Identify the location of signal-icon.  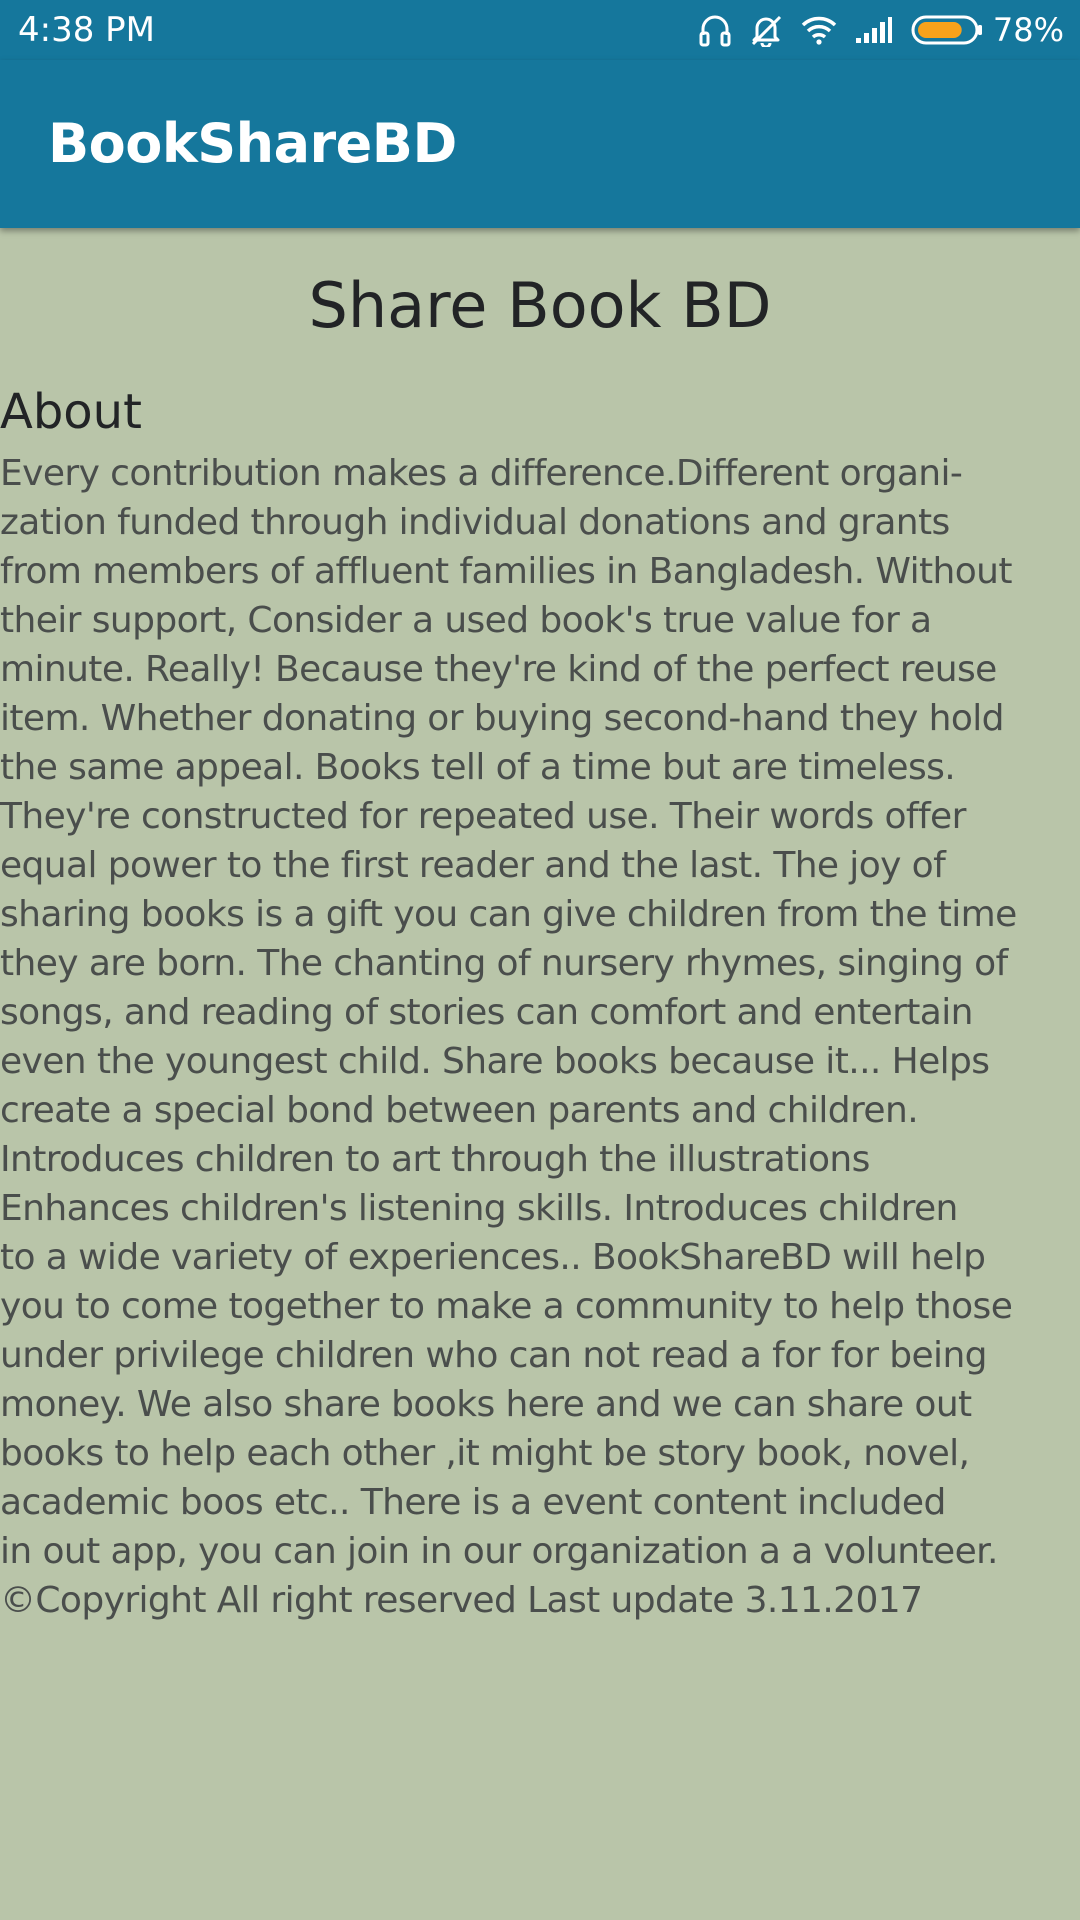
(874, 30).